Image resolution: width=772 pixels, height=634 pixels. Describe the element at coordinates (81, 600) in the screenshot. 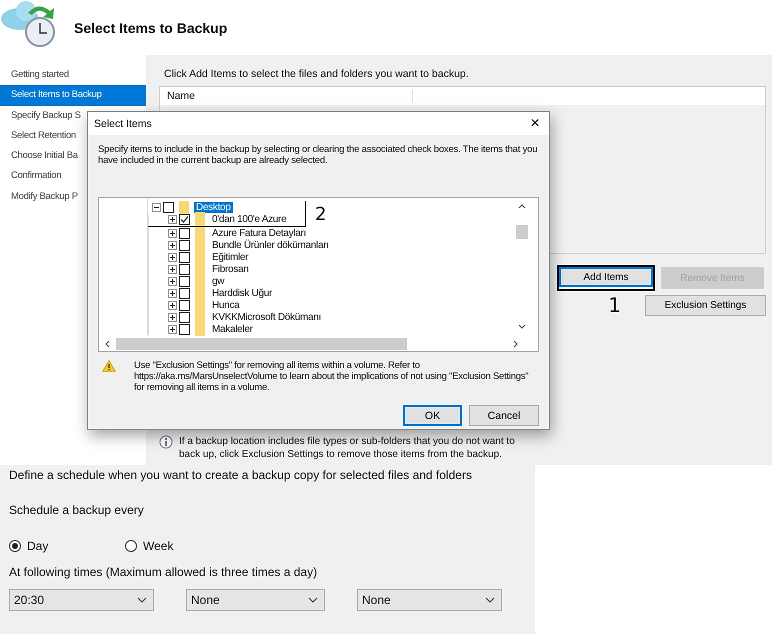

I see `time-dropdown: 20:30` at that location.